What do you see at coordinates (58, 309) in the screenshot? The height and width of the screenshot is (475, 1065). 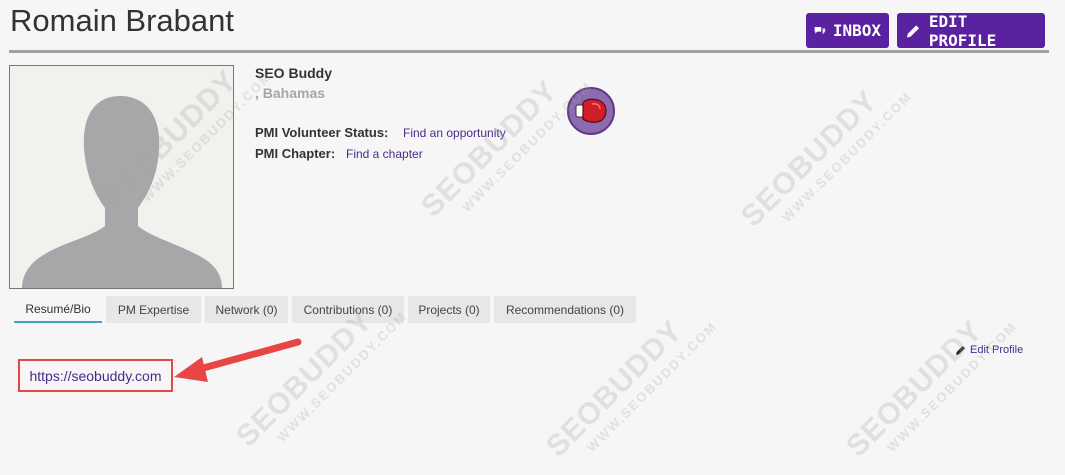 I see `tab-resume-bio: Resumé/Bio` at bounding box center [58, 309].